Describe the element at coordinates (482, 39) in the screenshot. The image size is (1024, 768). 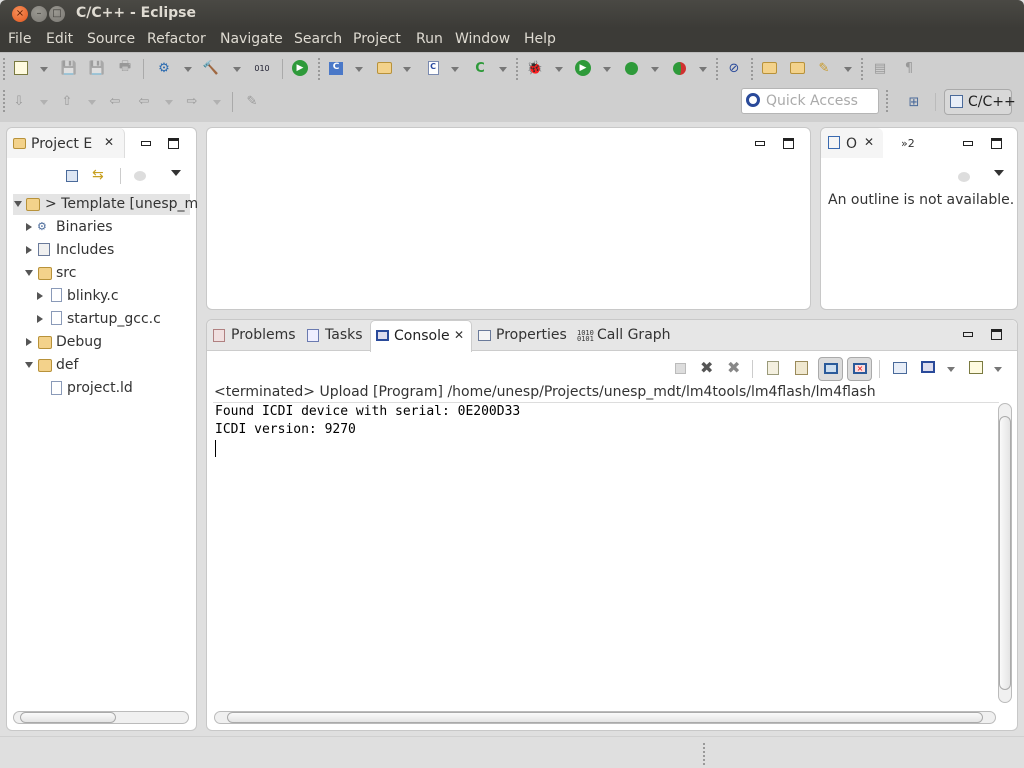
I see `menu-window: Window` at that location.